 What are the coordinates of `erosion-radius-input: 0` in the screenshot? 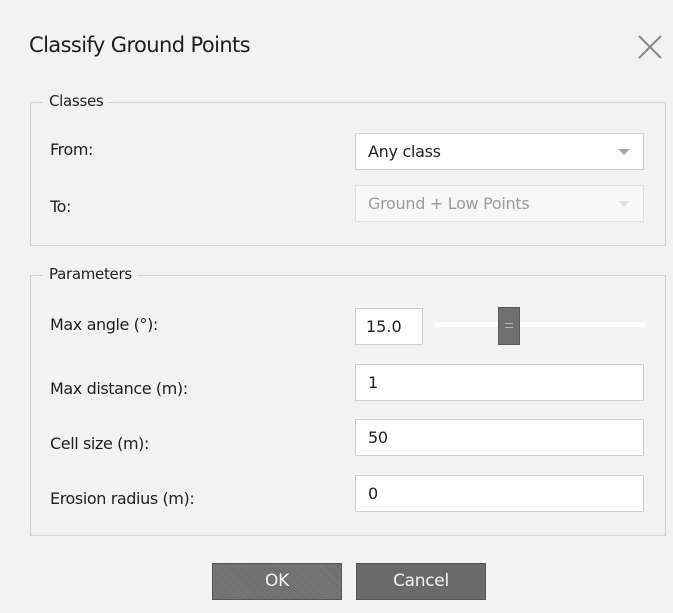 It's located at (499, 493).